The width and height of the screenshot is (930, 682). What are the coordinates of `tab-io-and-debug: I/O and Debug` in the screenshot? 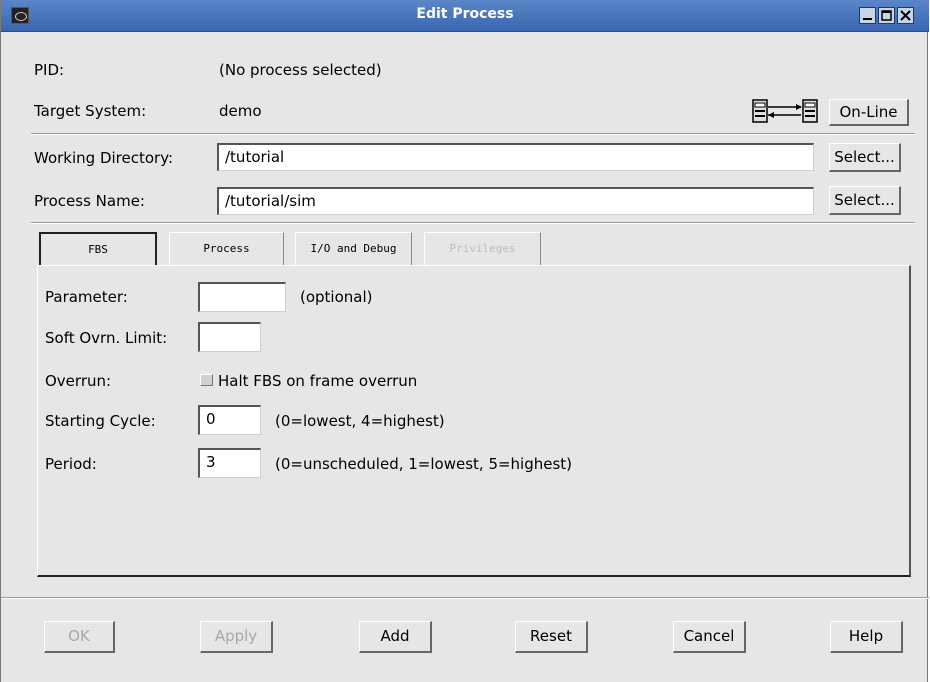 It's located at (353, 248).